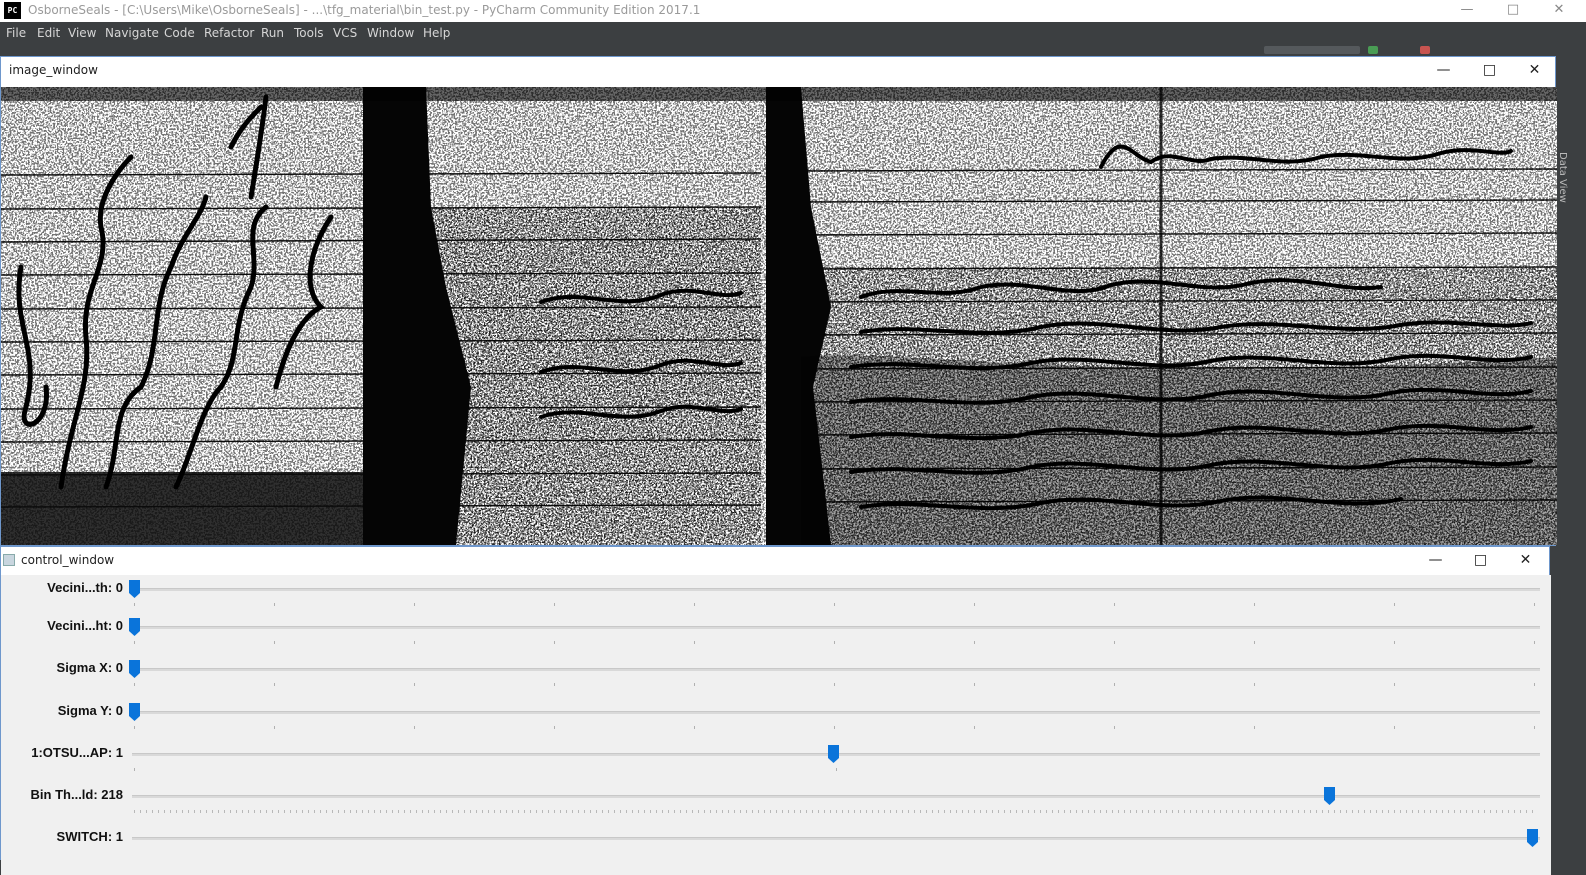 The width and height of the screenshot is (1586, 875). What do you see at coordinates (16, 33) in the screenshot?
I see `menu-file: File` at bounding box center [16, 33].